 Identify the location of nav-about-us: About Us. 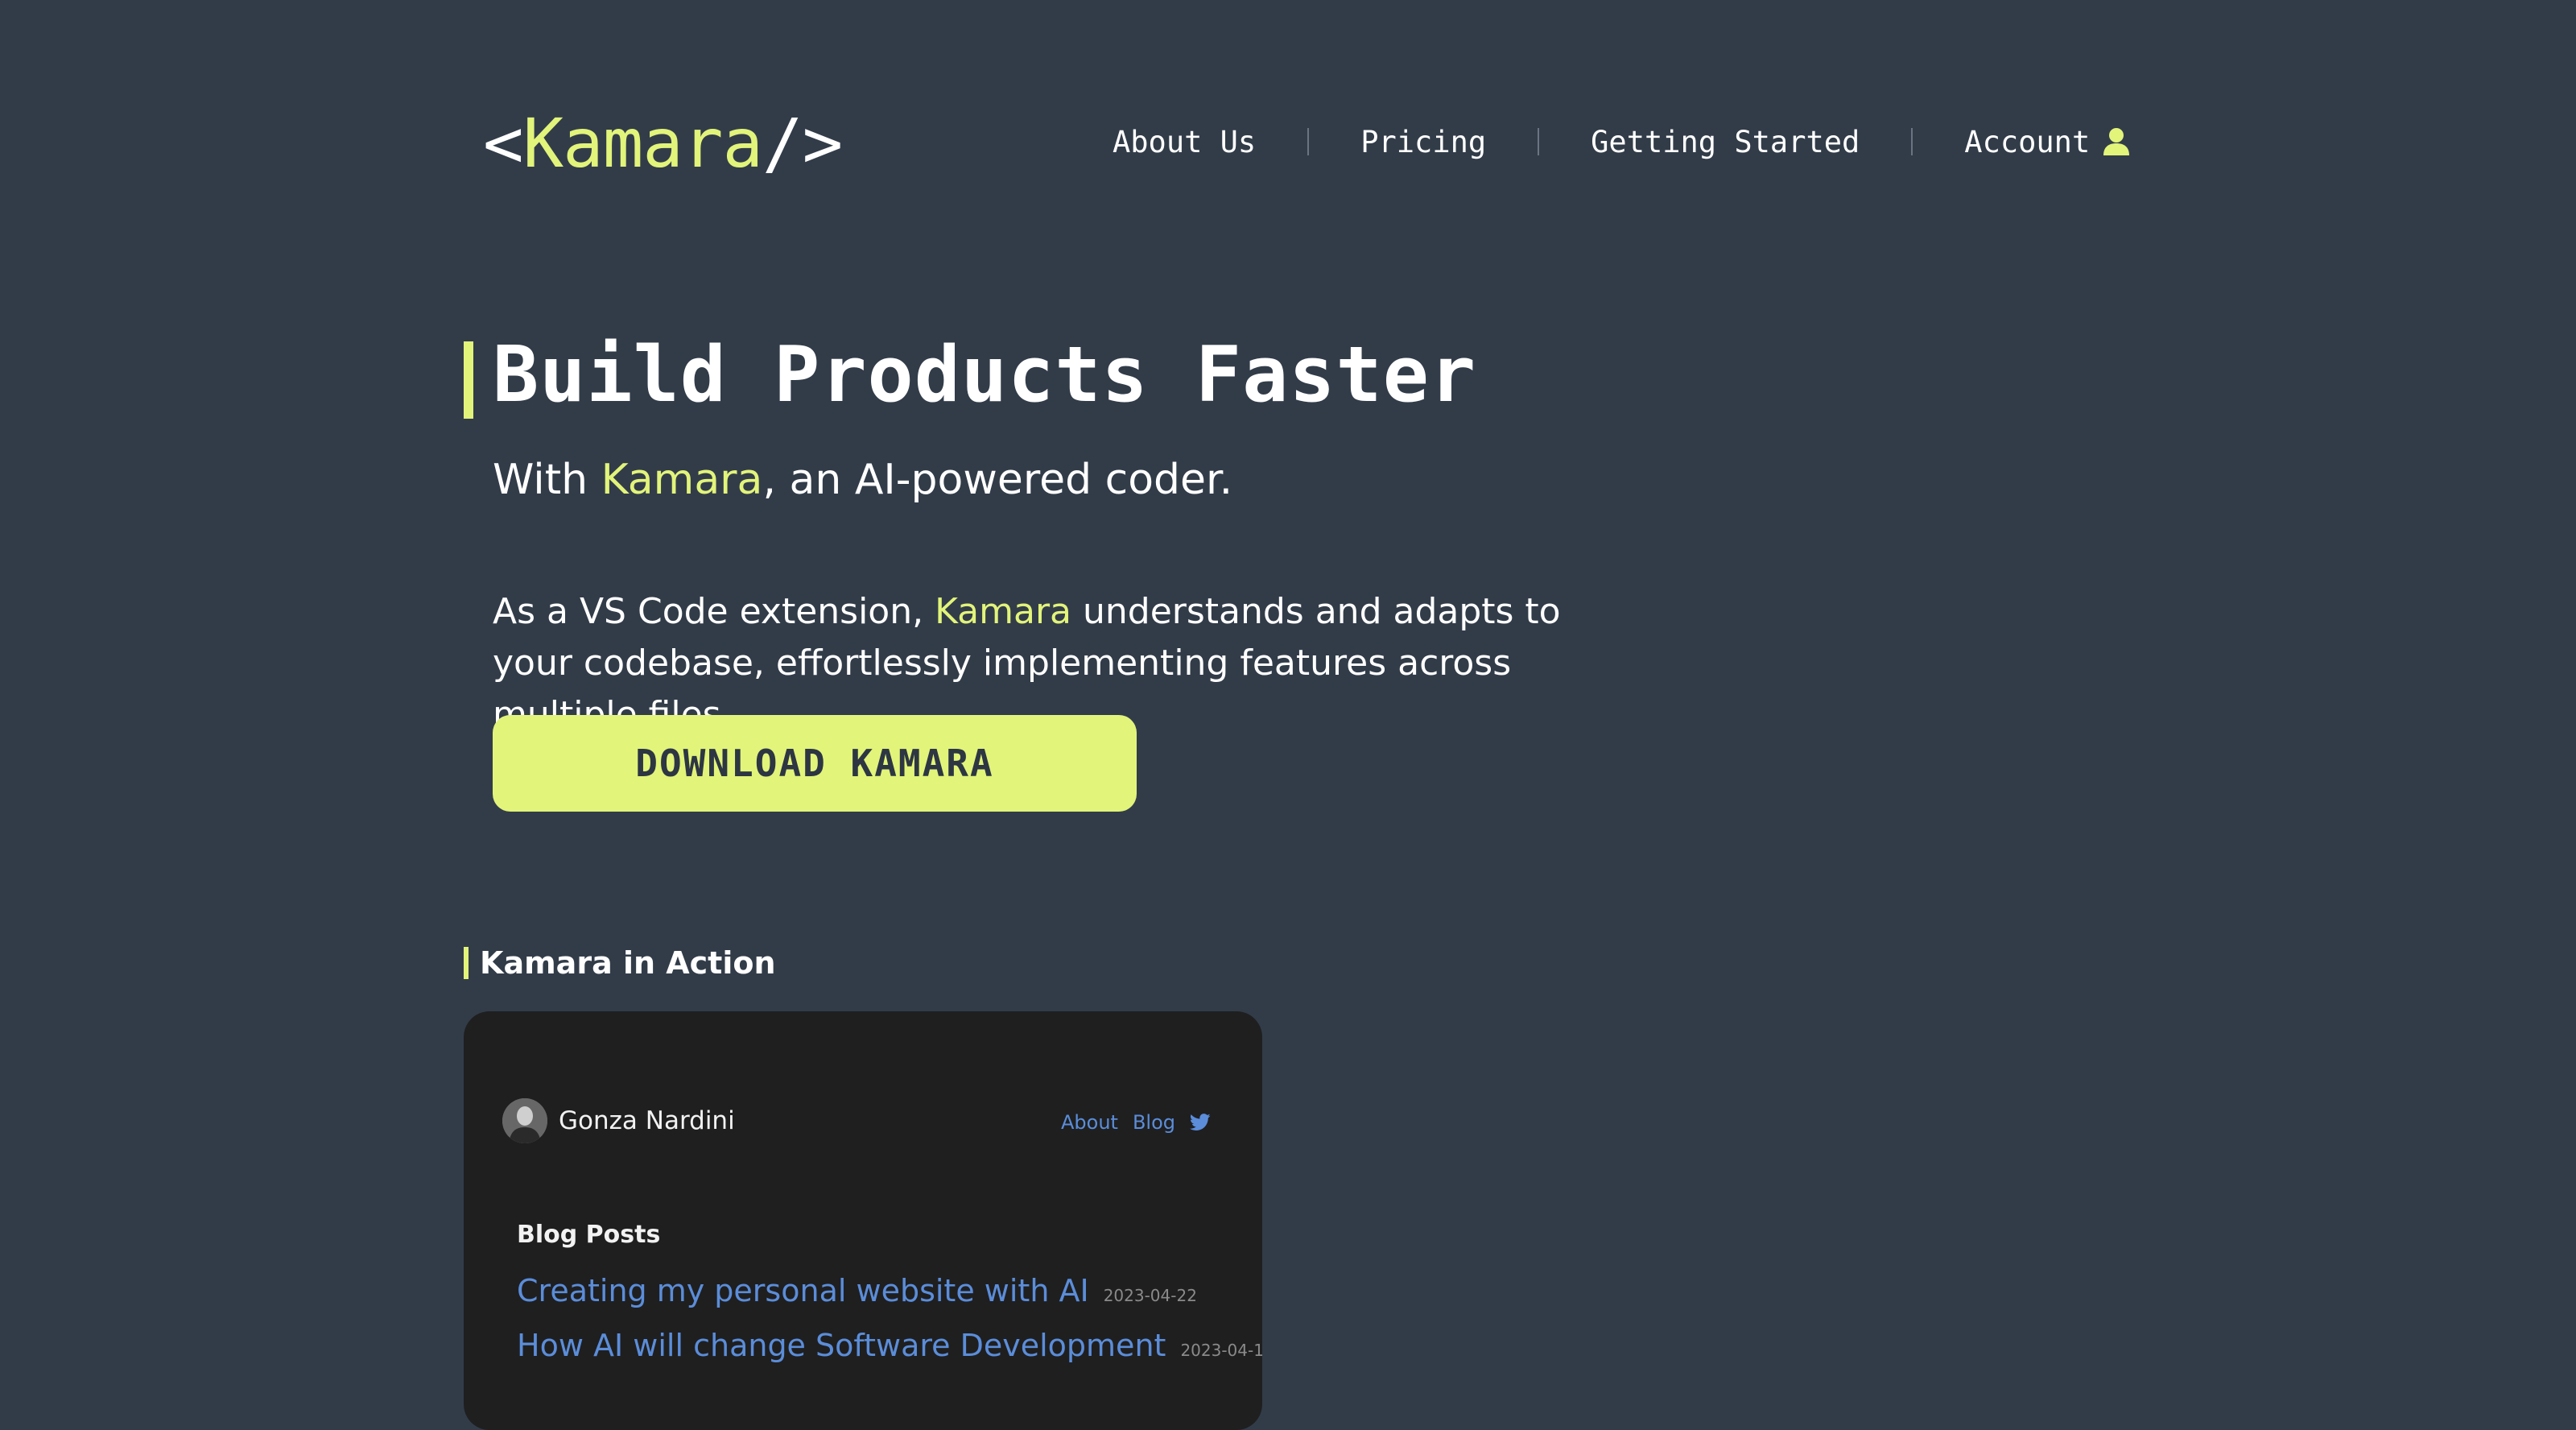
(1184, 142).